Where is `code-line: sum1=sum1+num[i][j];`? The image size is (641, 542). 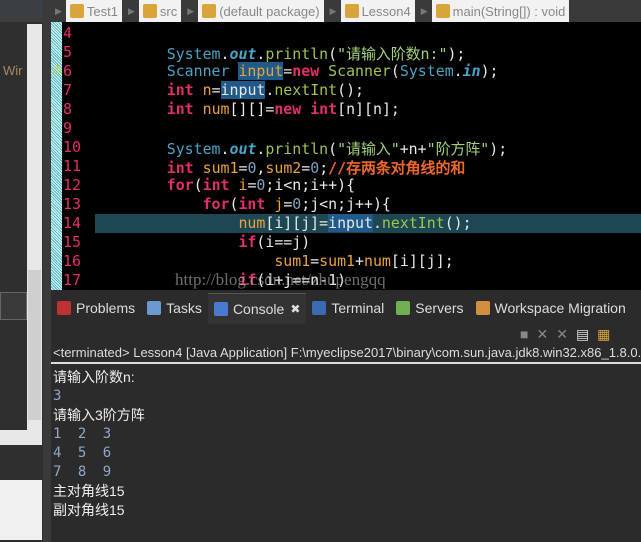 code-line: sum1=sum1+num[i][j]; is located at coordinates (274, 261).